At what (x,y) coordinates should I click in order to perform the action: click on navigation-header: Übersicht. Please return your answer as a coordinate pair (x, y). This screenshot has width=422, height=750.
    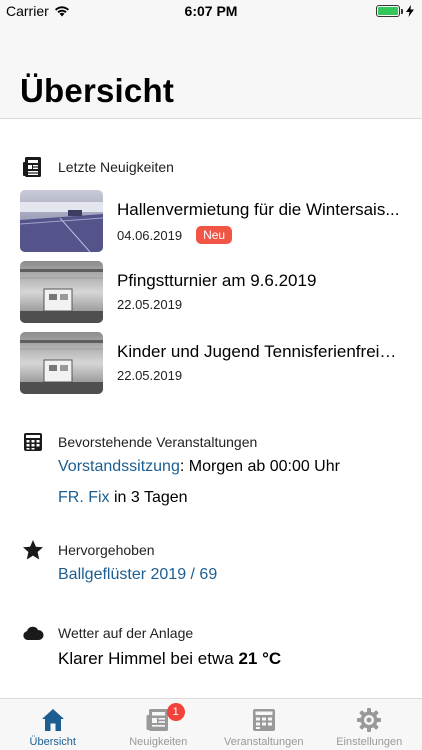
    Looking at the image, I should click on (211, 70).